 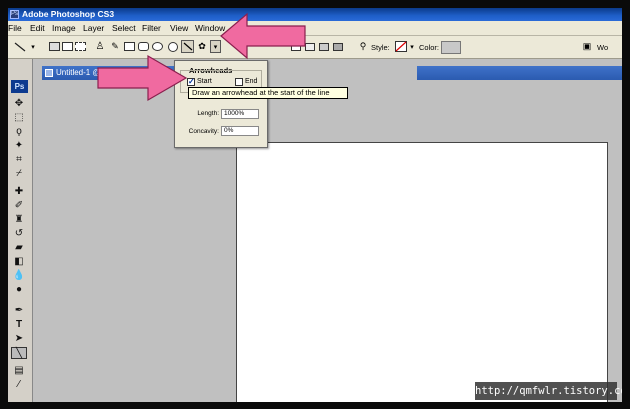 I want to click on gradient-tool-icon: ◧, so click(x=19, y=262).